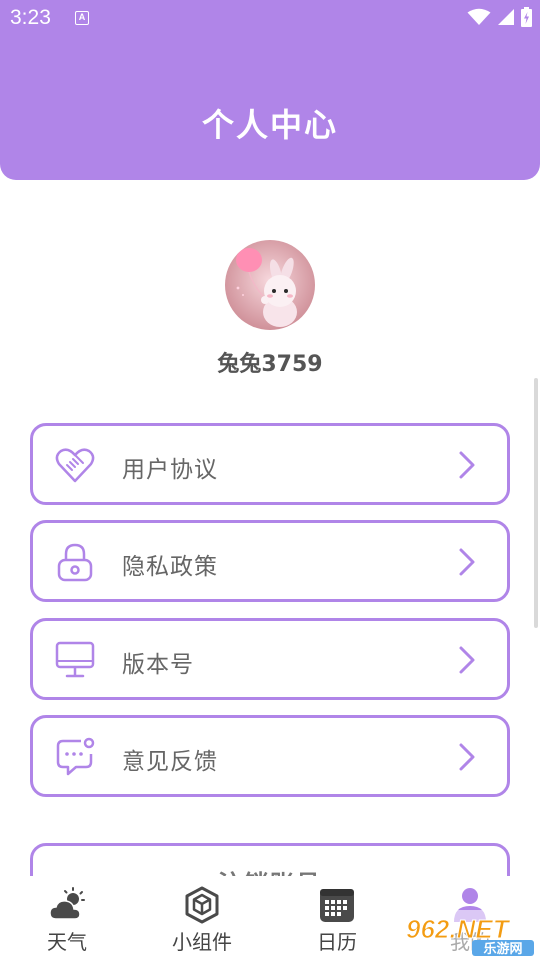  Describe the element at coordinates (536, 503) in the screenshot. I see `scrollbar` at that location.